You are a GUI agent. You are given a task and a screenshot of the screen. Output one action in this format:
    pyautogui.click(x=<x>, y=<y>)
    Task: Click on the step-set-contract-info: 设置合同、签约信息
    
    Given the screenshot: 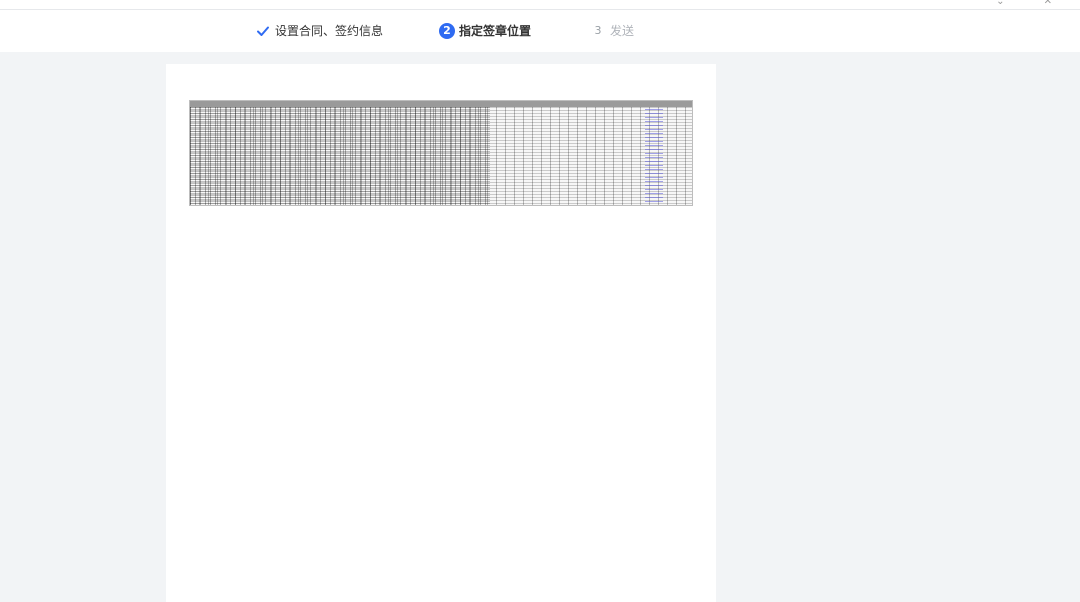 What is the action you would take?
    pyautogui.click(x=319, y=31)
    